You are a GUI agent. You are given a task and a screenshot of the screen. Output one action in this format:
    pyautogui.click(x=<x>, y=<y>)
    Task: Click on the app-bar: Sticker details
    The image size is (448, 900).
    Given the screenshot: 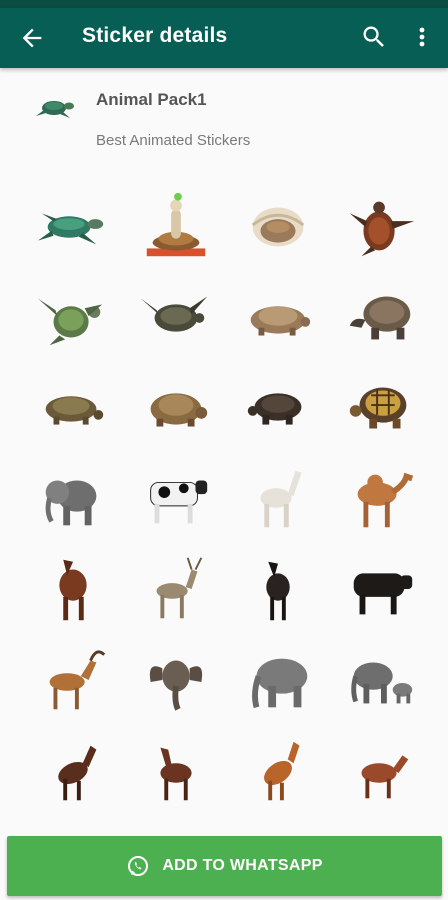 What is the action you would take?
    pyautogui.click(x=224, y=38)
    